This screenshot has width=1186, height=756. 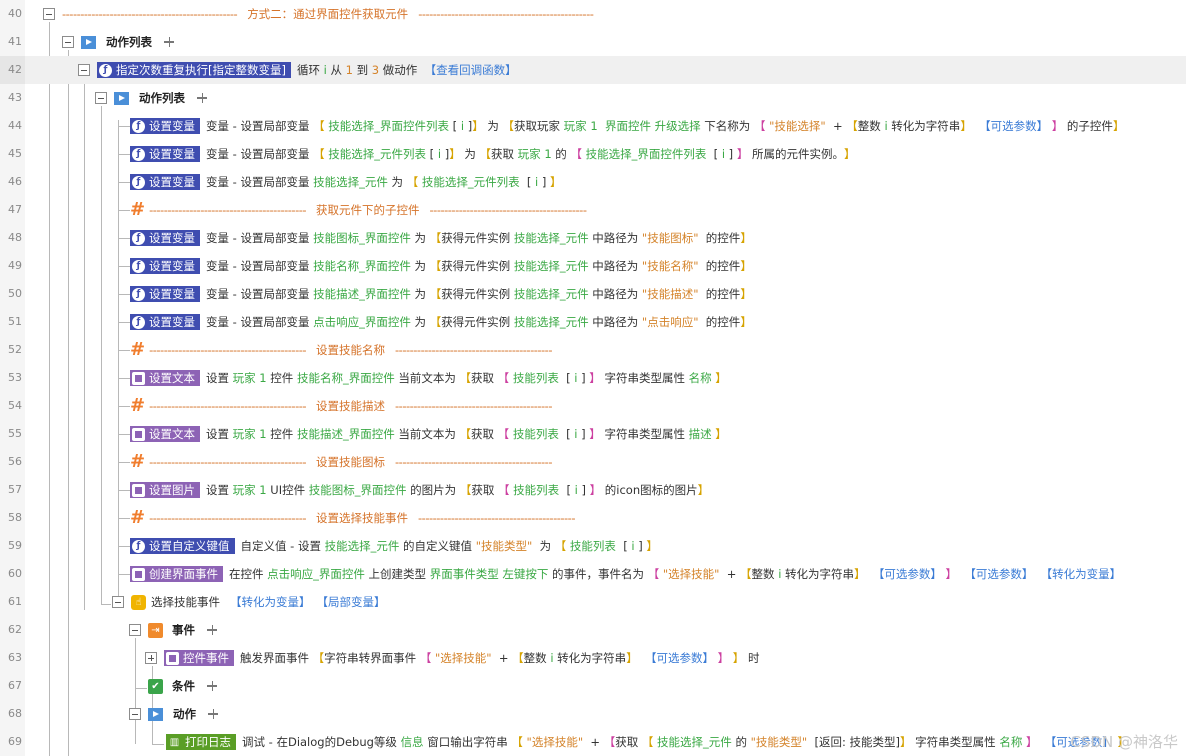 I want to click on code-row: 43 动作列表, so click(x=593, y=98).